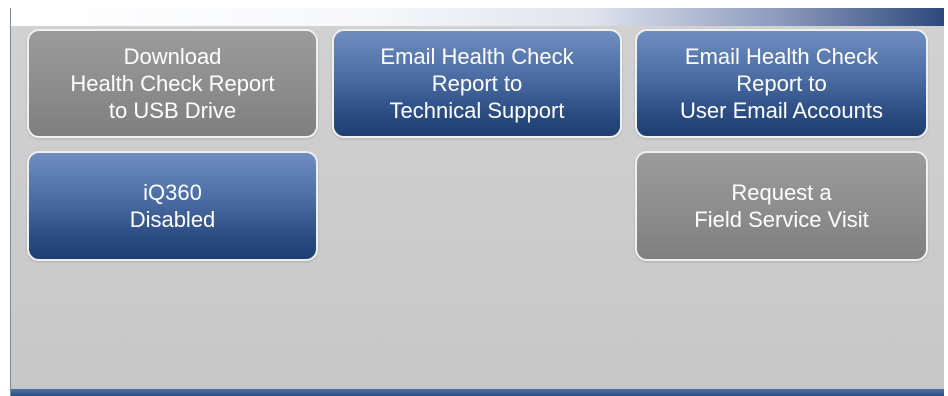  I want to click on field-service-button: Request a Field Service Visit, so click(781, 206).